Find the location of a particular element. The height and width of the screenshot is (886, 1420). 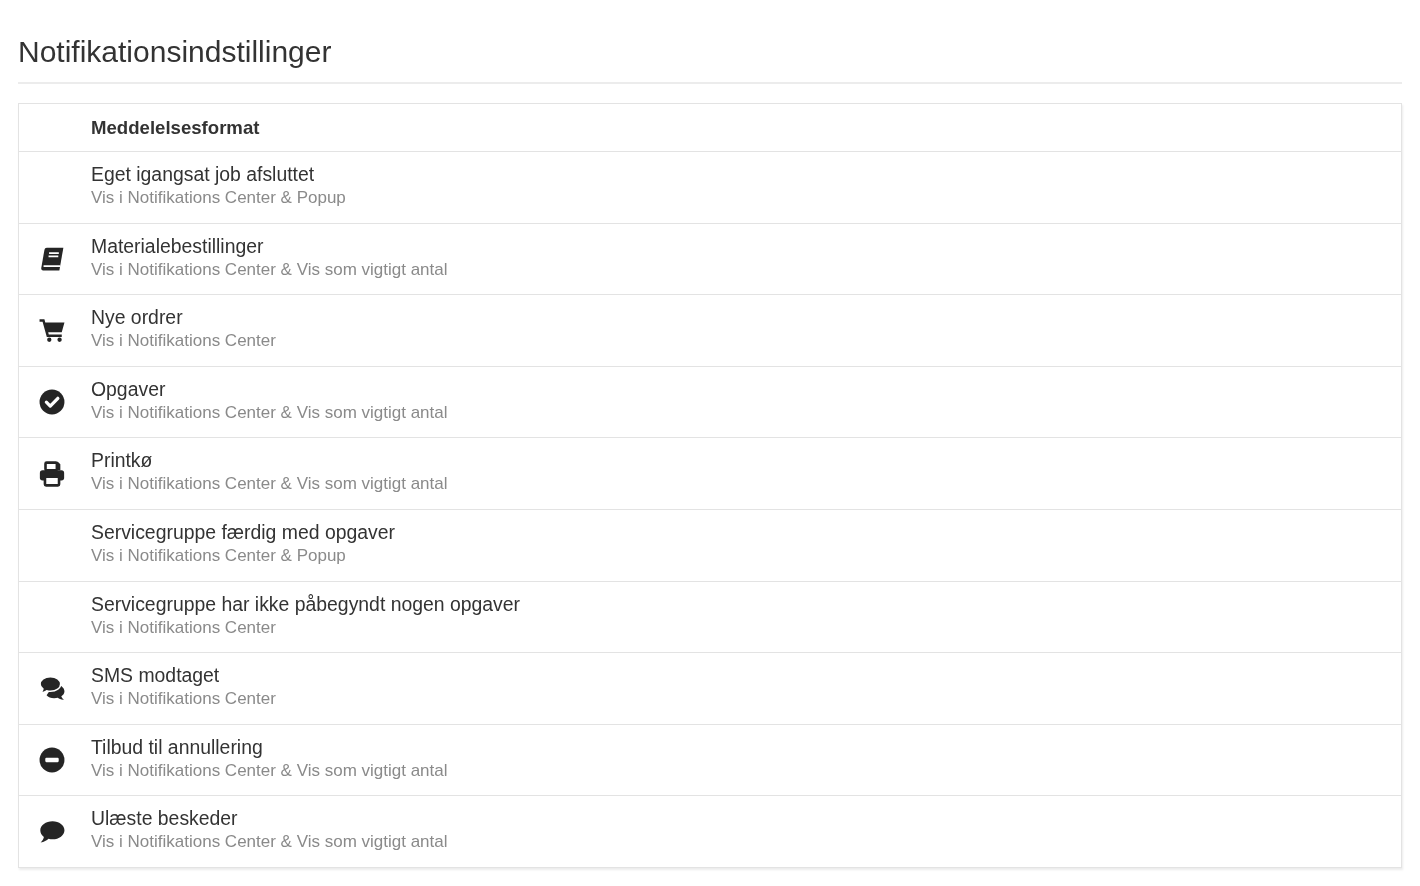

notification-row: Servicegruppe færdig med opgaver Vis i Notifikations Center & Popup is located at coordinates (710, 544).